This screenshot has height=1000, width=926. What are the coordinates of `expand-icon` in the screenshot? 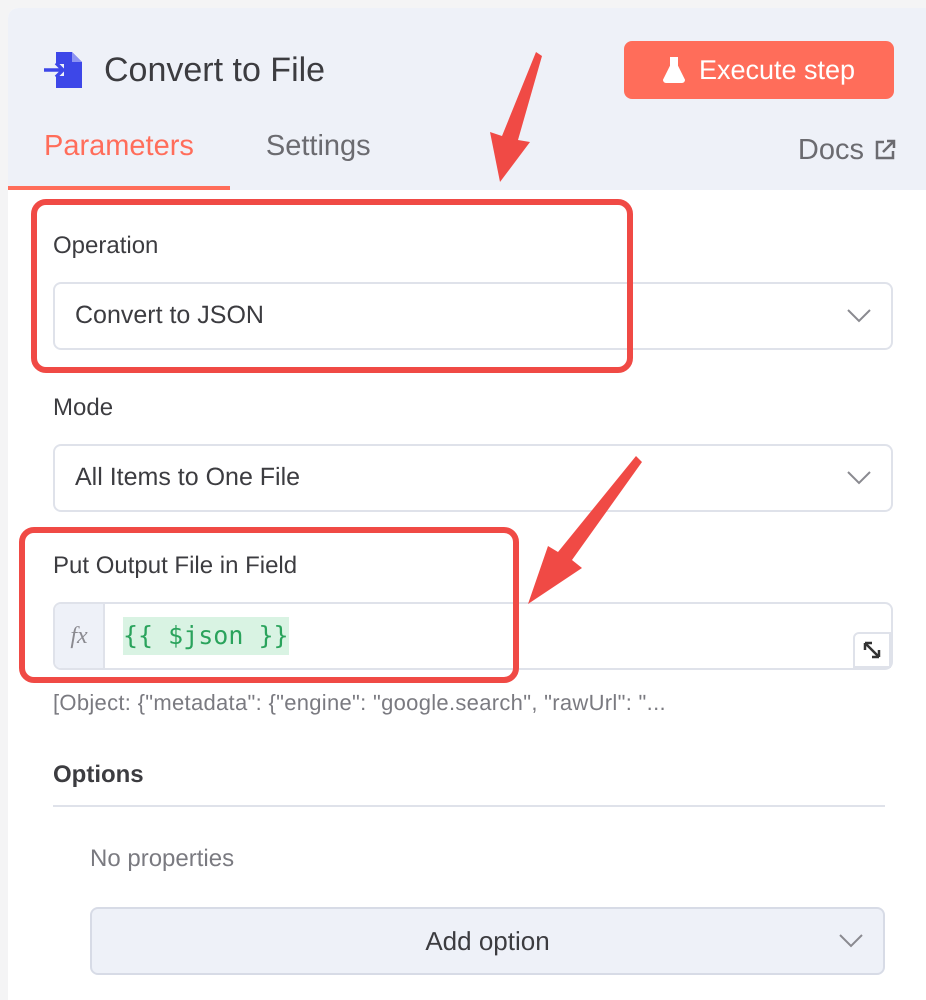 It's located at (872, 650).